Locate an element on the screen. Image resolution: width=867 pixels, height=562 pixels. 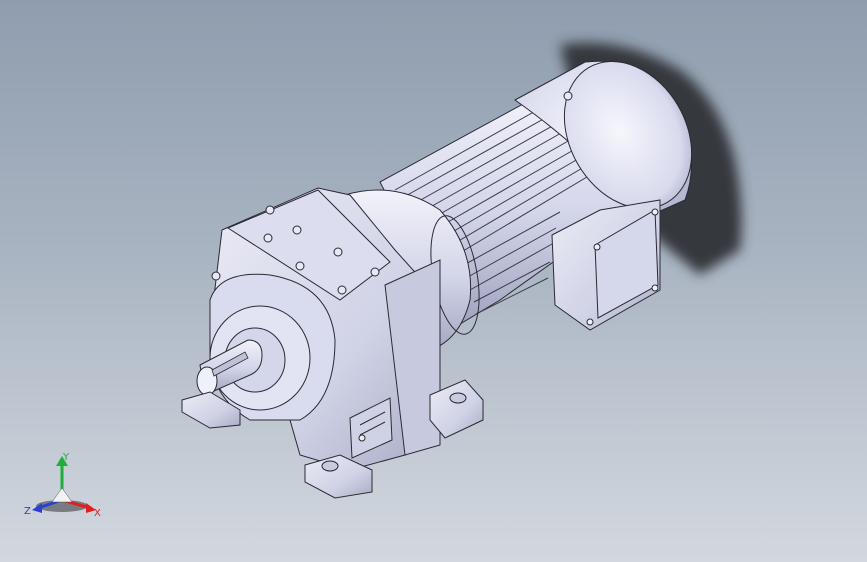
axis-triad: Y X Z is located at coordinates (62, 485).